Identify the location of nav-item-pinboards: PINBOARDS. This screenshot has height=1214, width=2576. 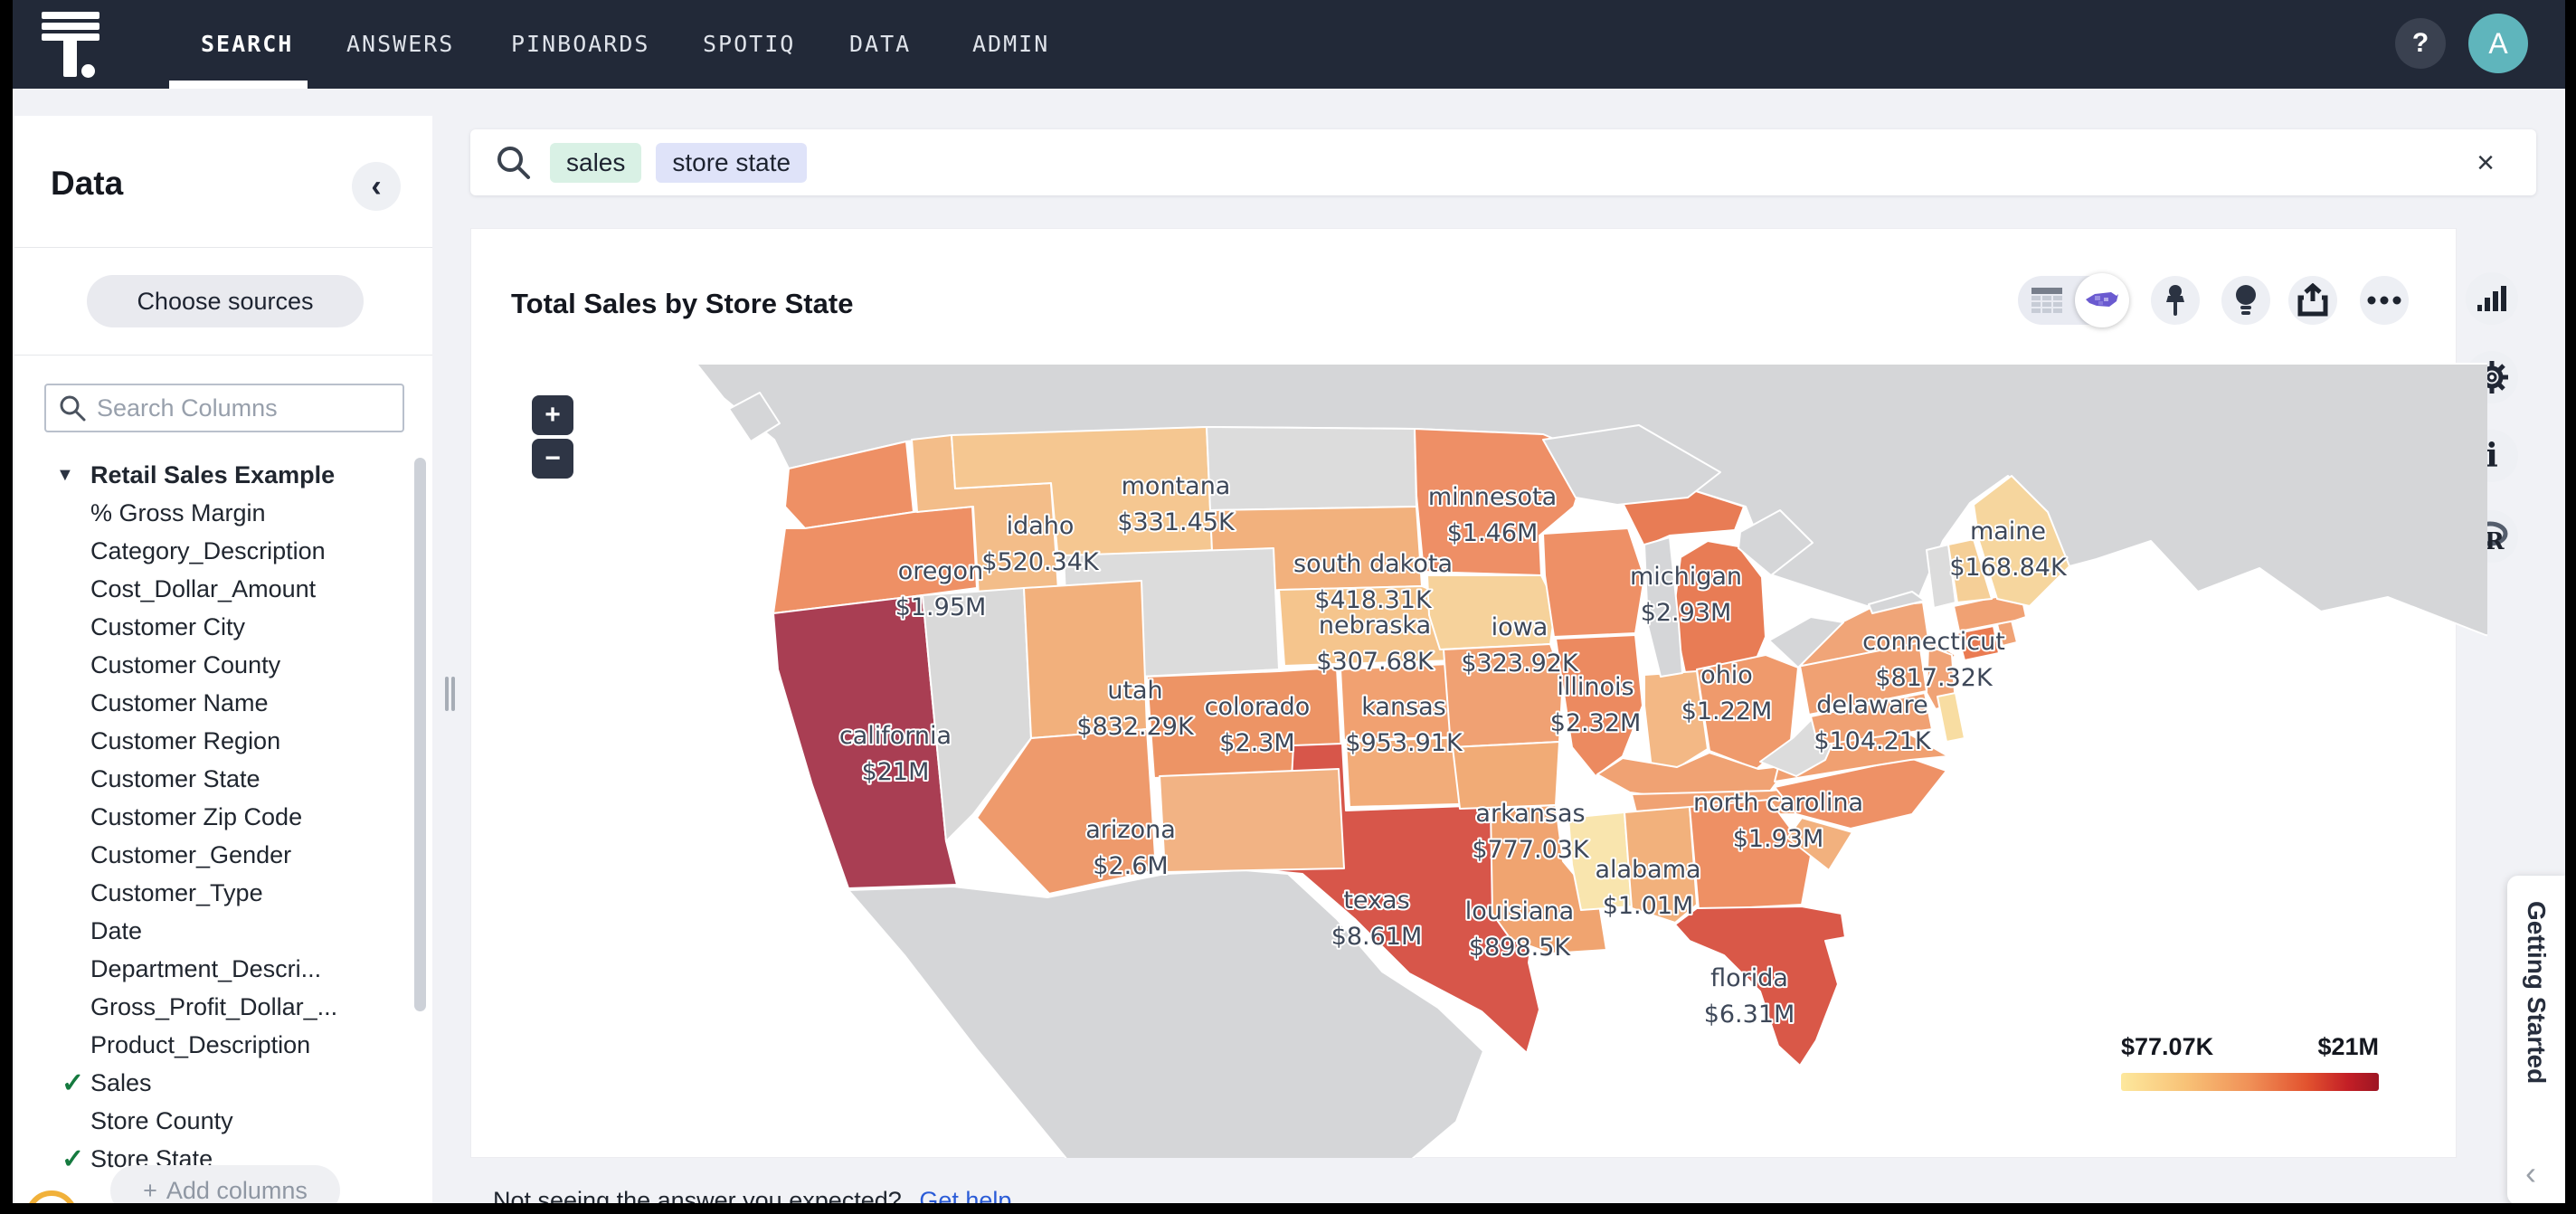
(580, 44).